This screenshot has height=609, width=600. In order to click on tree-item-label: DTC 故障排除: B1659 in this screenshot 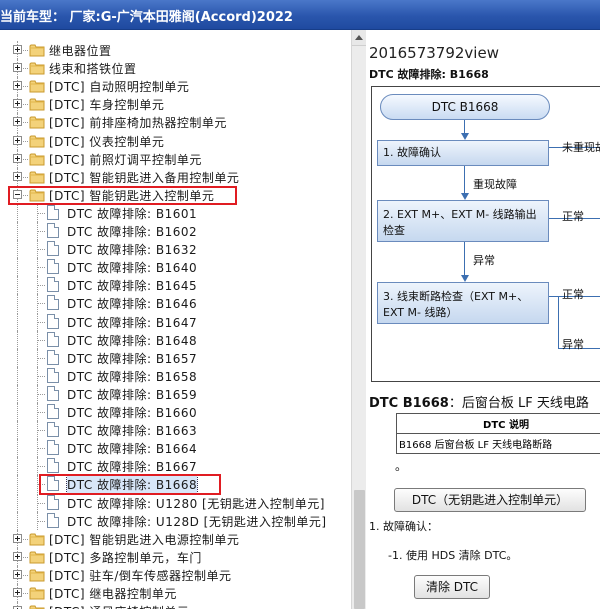, I will do `click(132, 394)`.